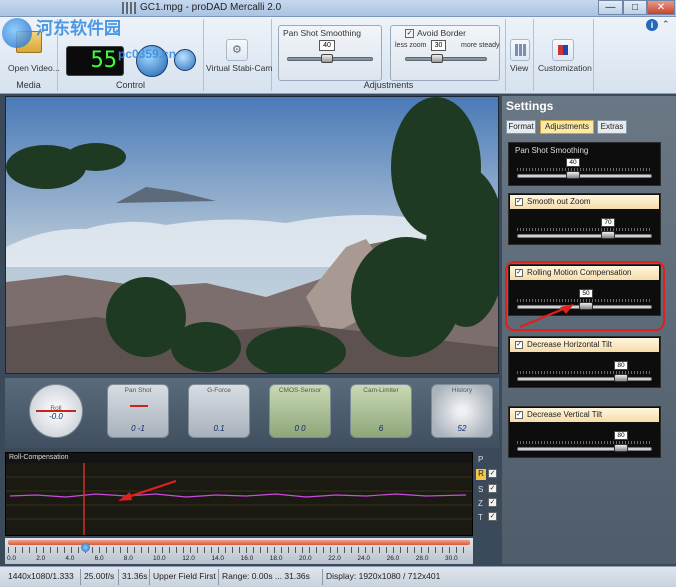 This screenshot has width=676, height=587. I want to click on close-button: ✕, so click(661, 7).